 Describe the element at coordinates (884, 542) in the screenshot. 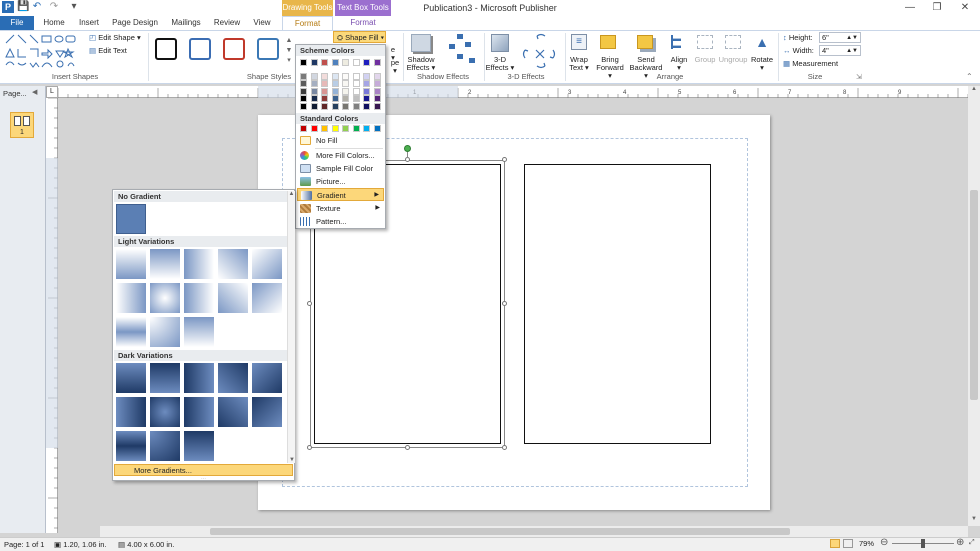

I see `zoom-out-icon: ⊖` at that location.